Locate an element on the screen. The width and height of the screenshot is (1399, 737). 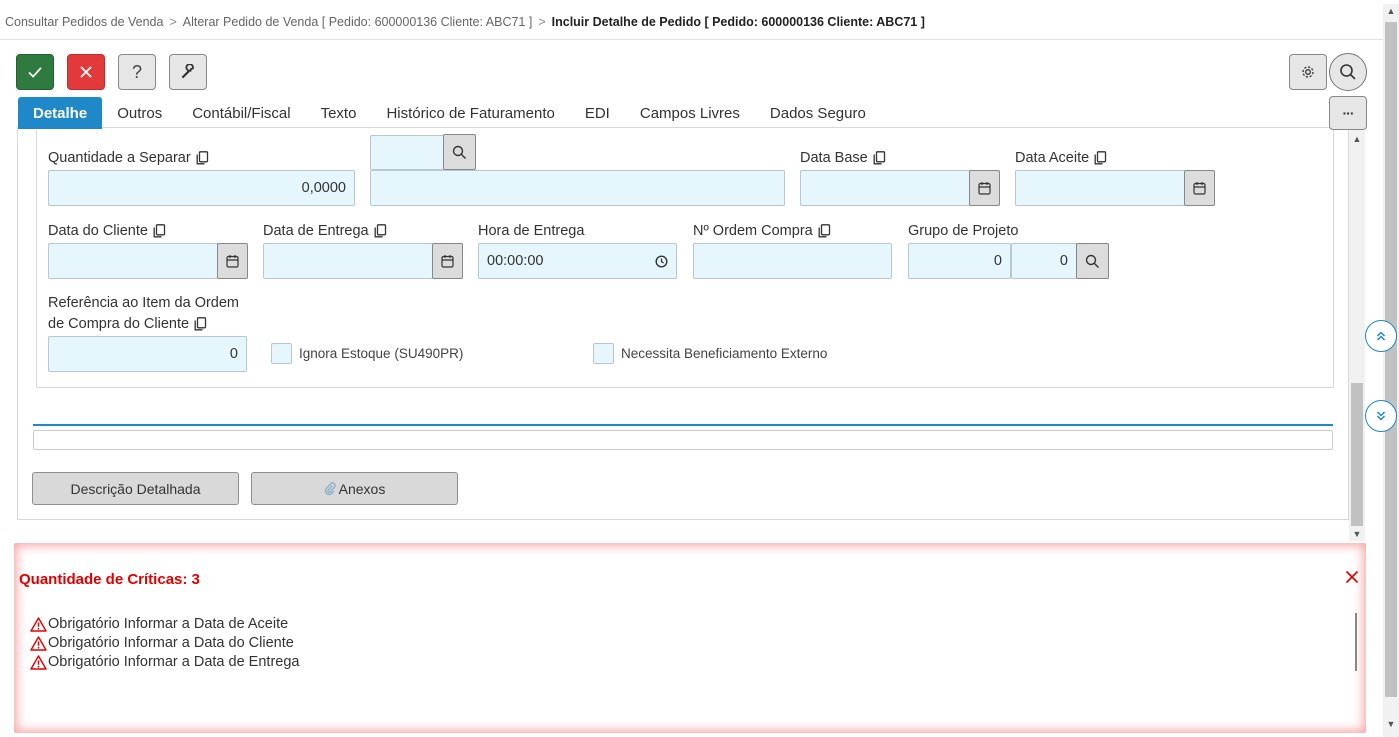
separator-line is located at coordinates (683, 425).